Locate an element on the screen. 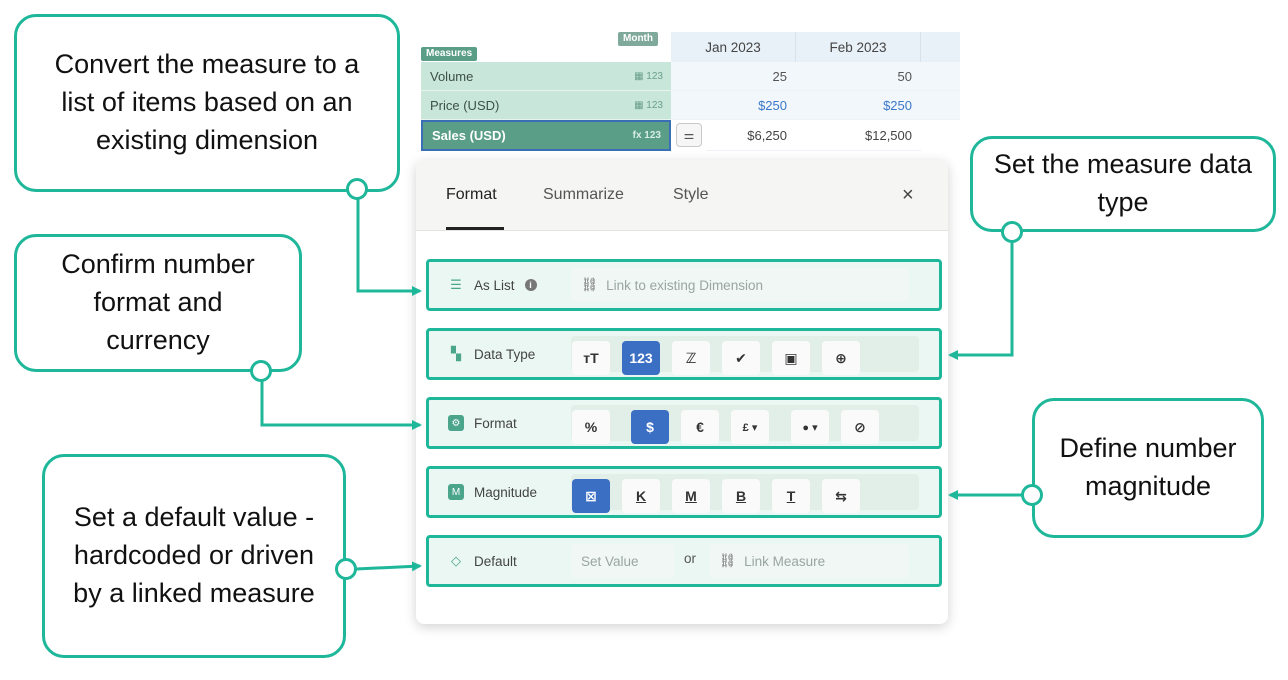 The image size is (1288, 680). diamond-icon: ◇ is located at coordinates (456, 560).